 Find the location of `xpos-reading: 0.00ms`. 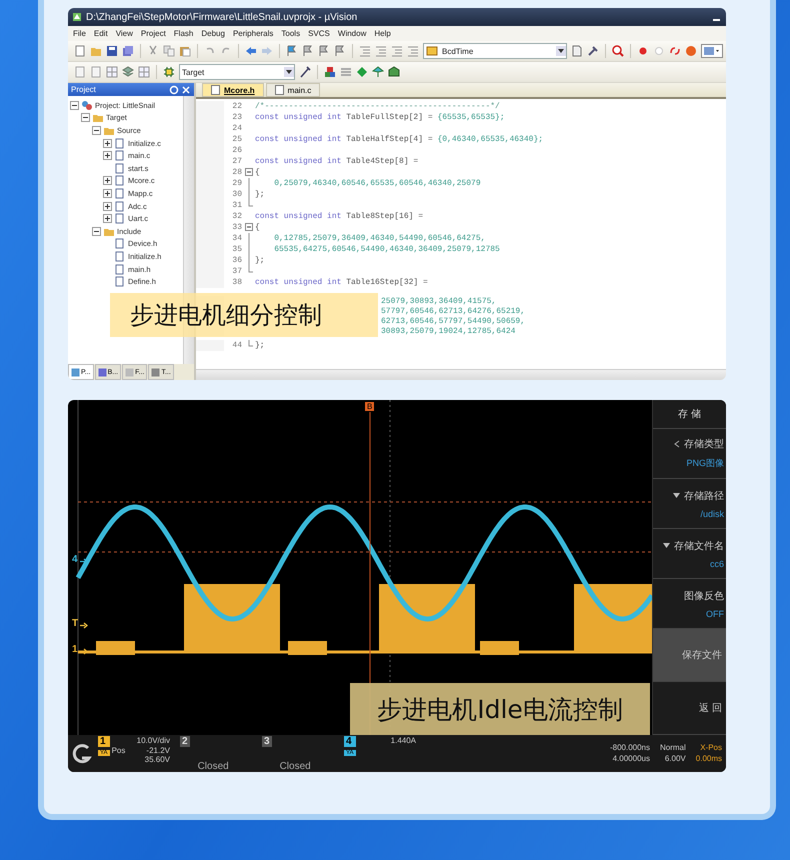

xpos-reading: 0.00ms is located at coordinates (709, 759).